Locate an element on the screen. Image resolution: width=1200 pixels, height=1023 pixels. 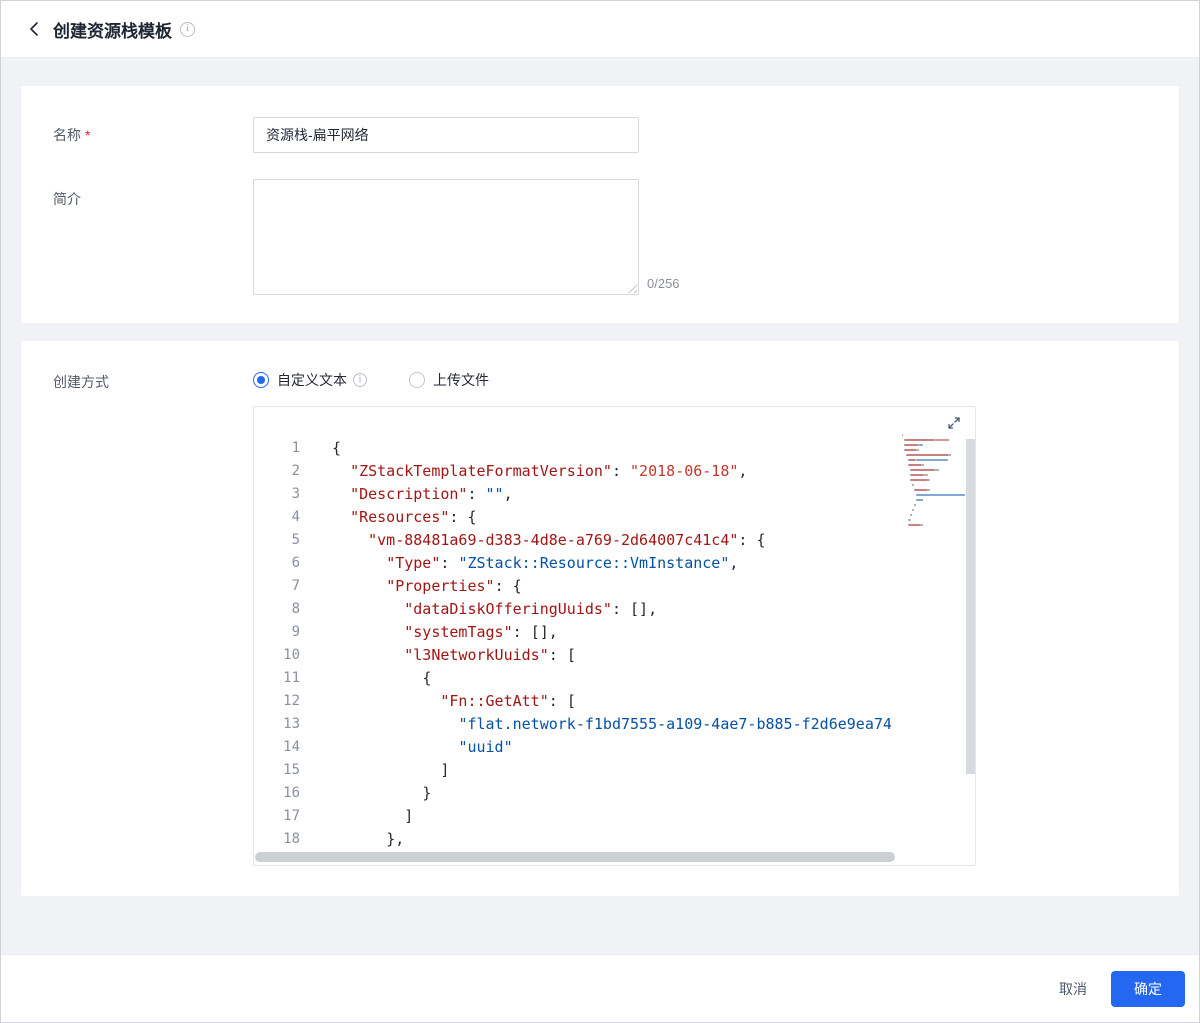
line-number: 13 is located at coordinates (291, 724).